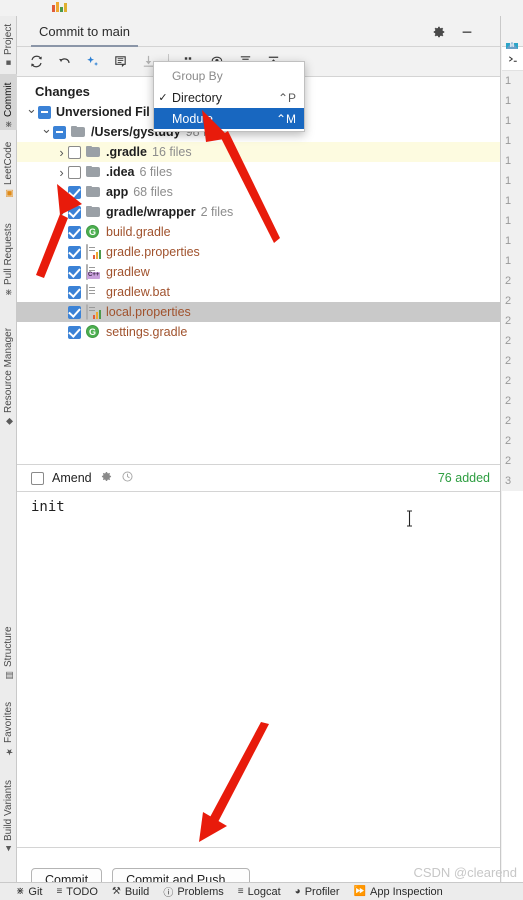 Image resolution: width=523 pixels, height=900 pixels. I want to click on sidebar-item-favorites: ★ Favorites, so click(8, 723).